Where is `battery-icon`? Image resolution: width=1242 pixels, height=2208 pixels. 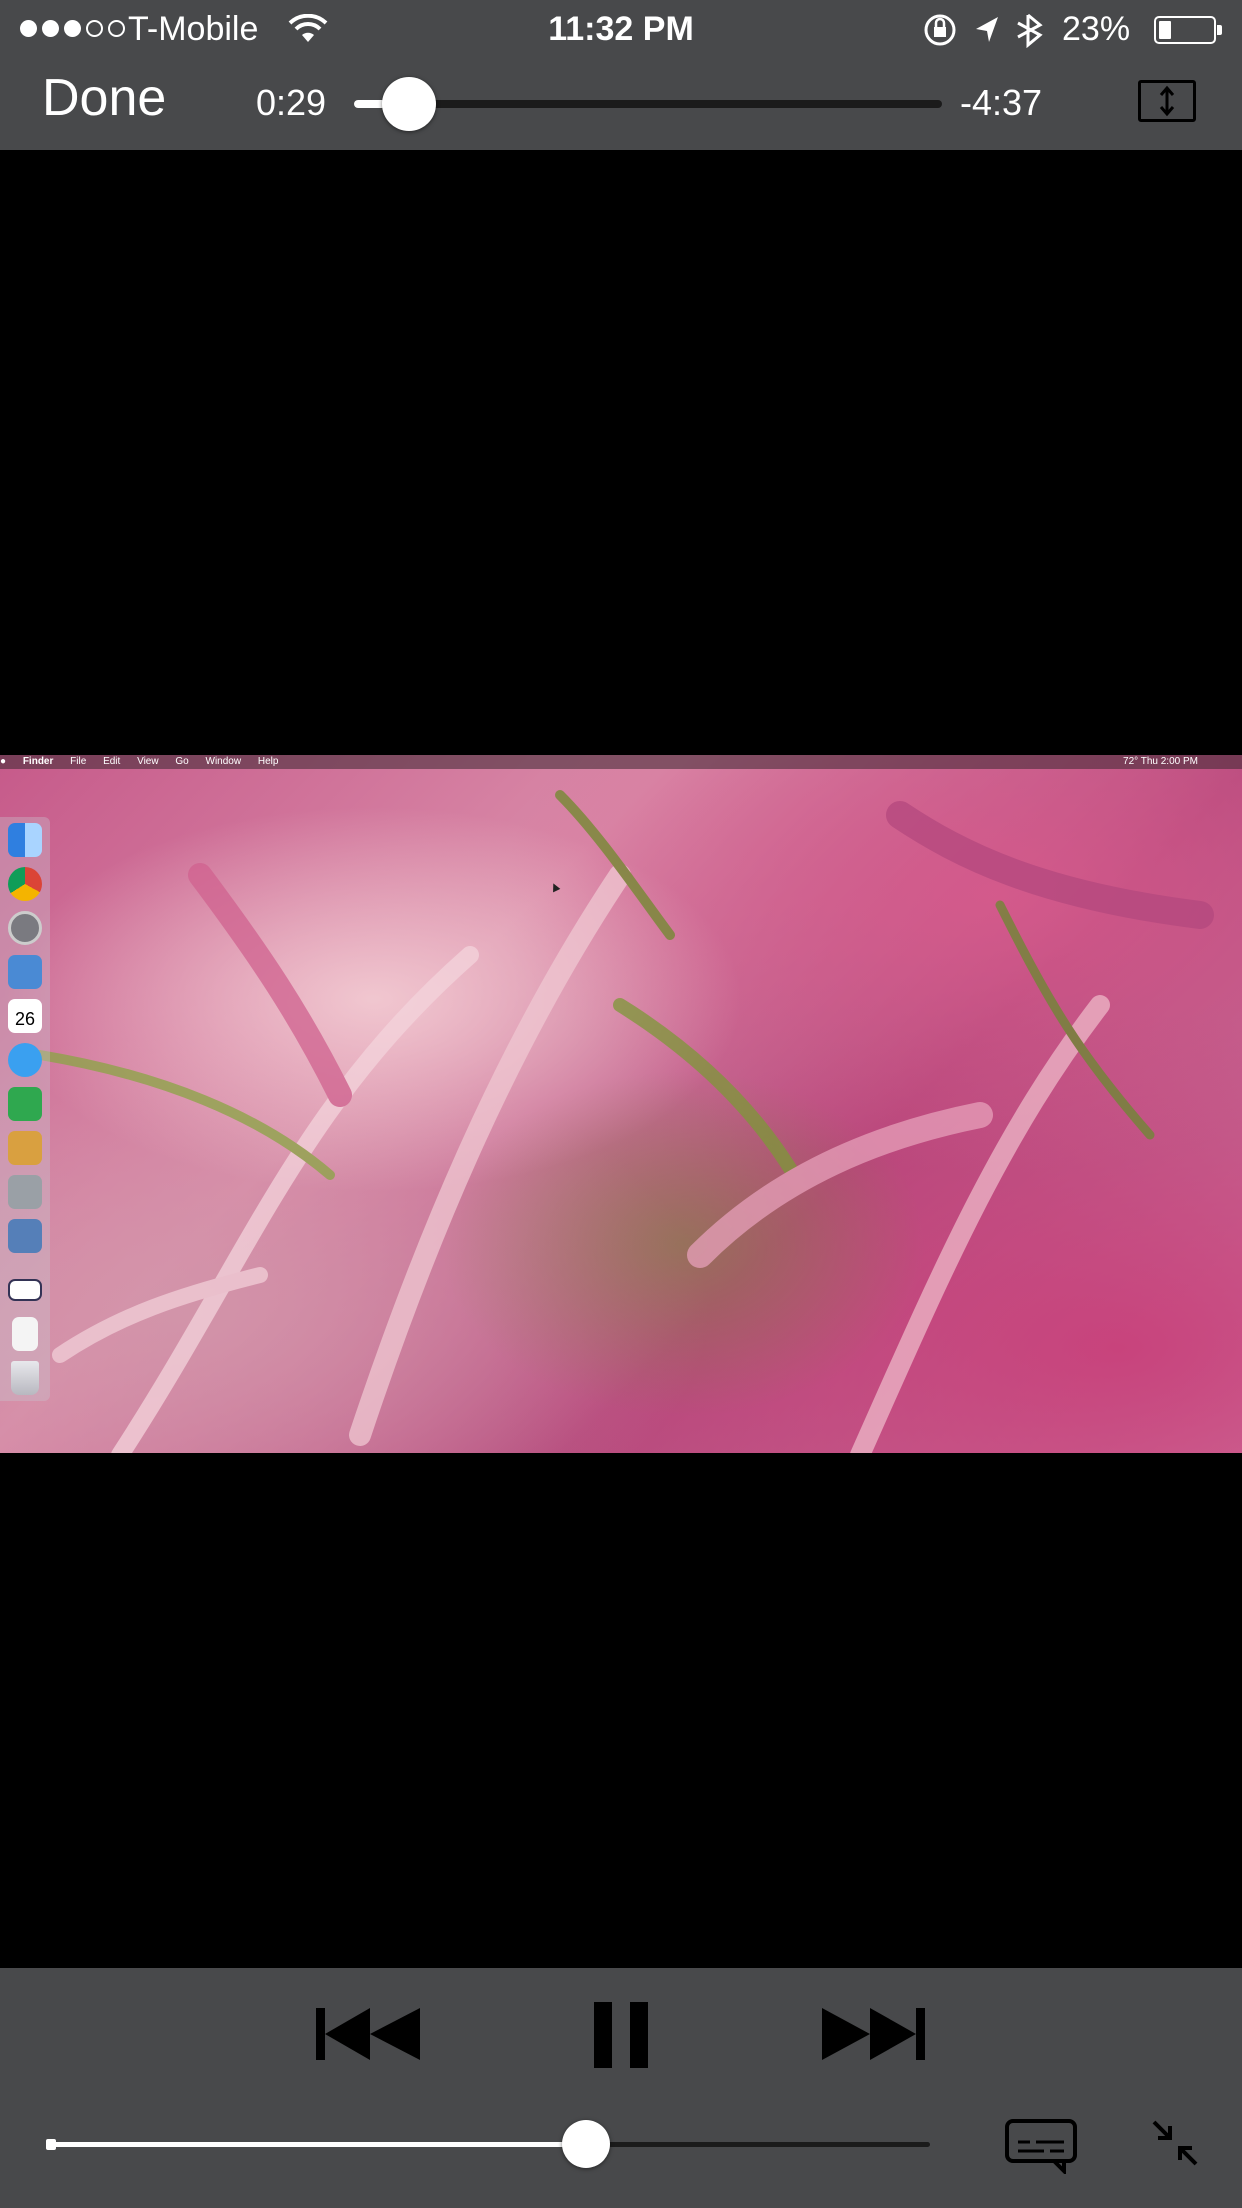 battery-icon is located at coordinates (1188, 30).